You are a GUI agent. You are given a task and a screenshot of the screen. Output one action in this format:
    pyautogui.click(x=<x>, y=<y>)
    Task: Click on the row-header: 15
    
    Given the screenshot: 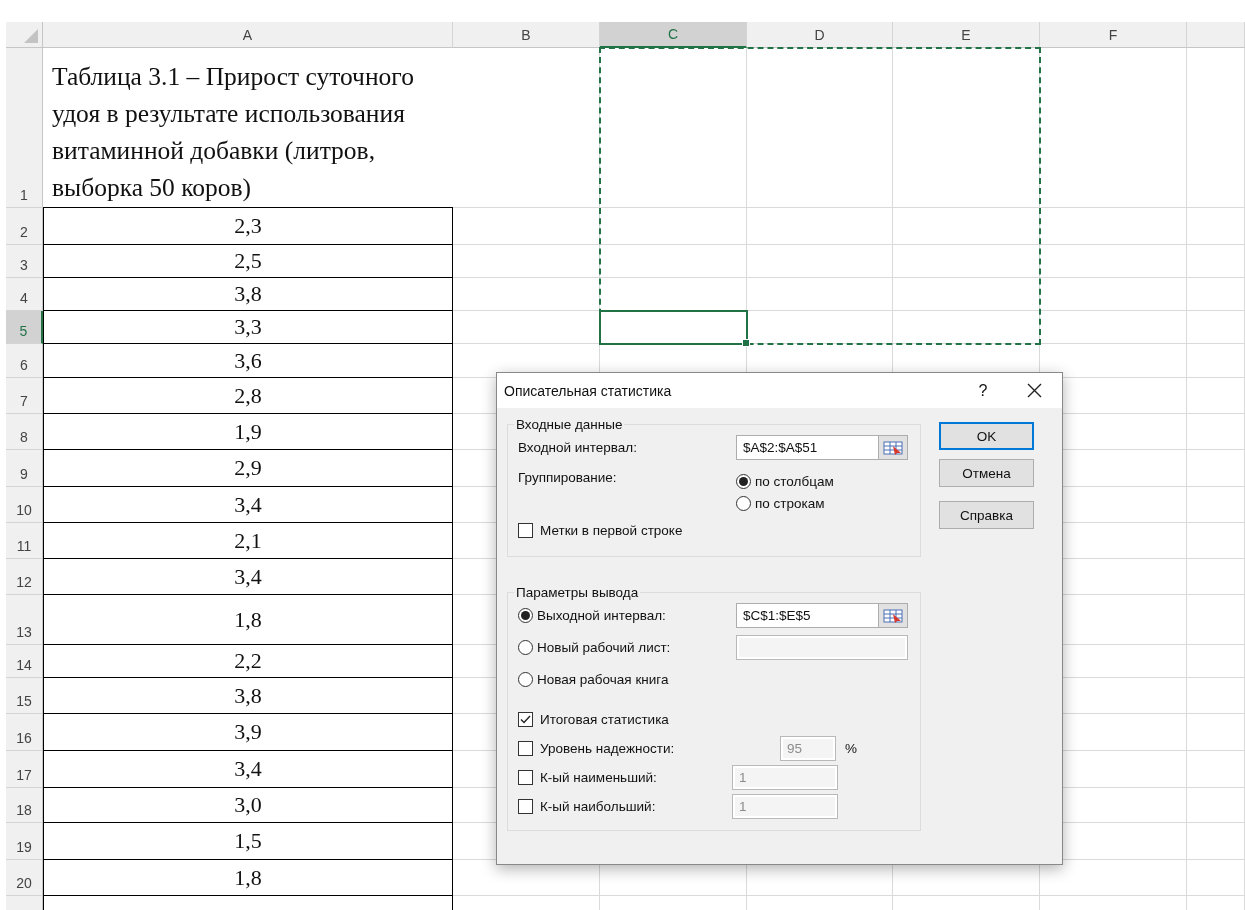 What is the action you would take?
    pyautogui.click(x=24, y=696)
    